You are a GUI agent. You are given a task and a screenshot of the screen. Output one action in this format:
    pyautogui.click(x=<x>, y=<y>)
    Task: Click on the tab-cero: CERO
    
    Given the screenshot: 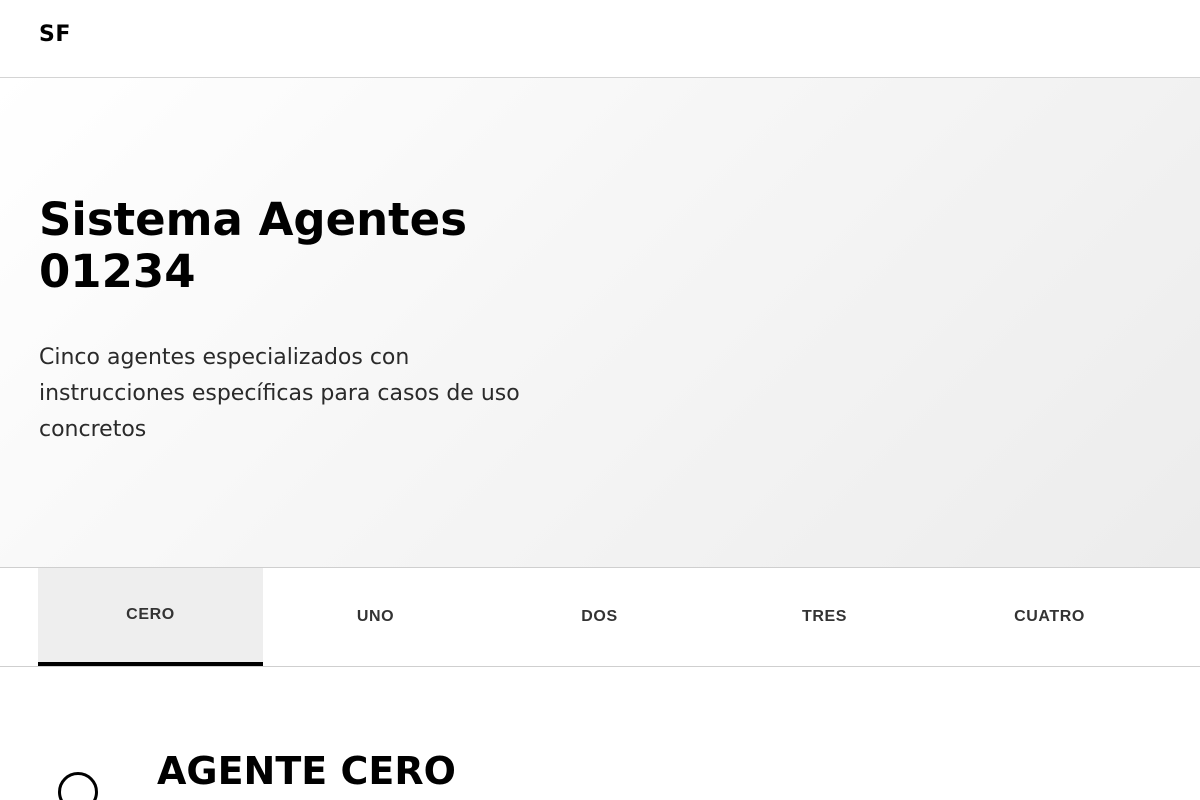 What is the action you would take?
    pyautogui.click(x=150, y=617)
    